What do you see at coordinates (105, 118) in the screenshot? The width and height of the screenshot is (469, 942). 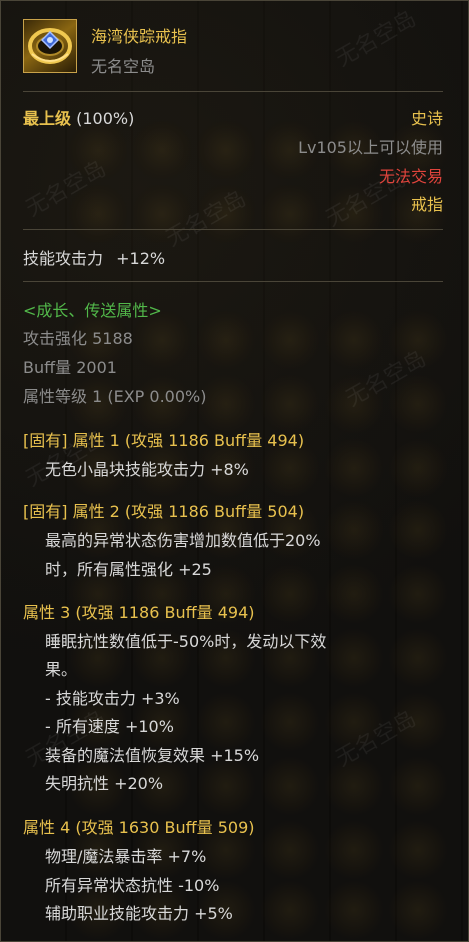 I see `grade-percent: (100%)` at bounding box center [105, 118].